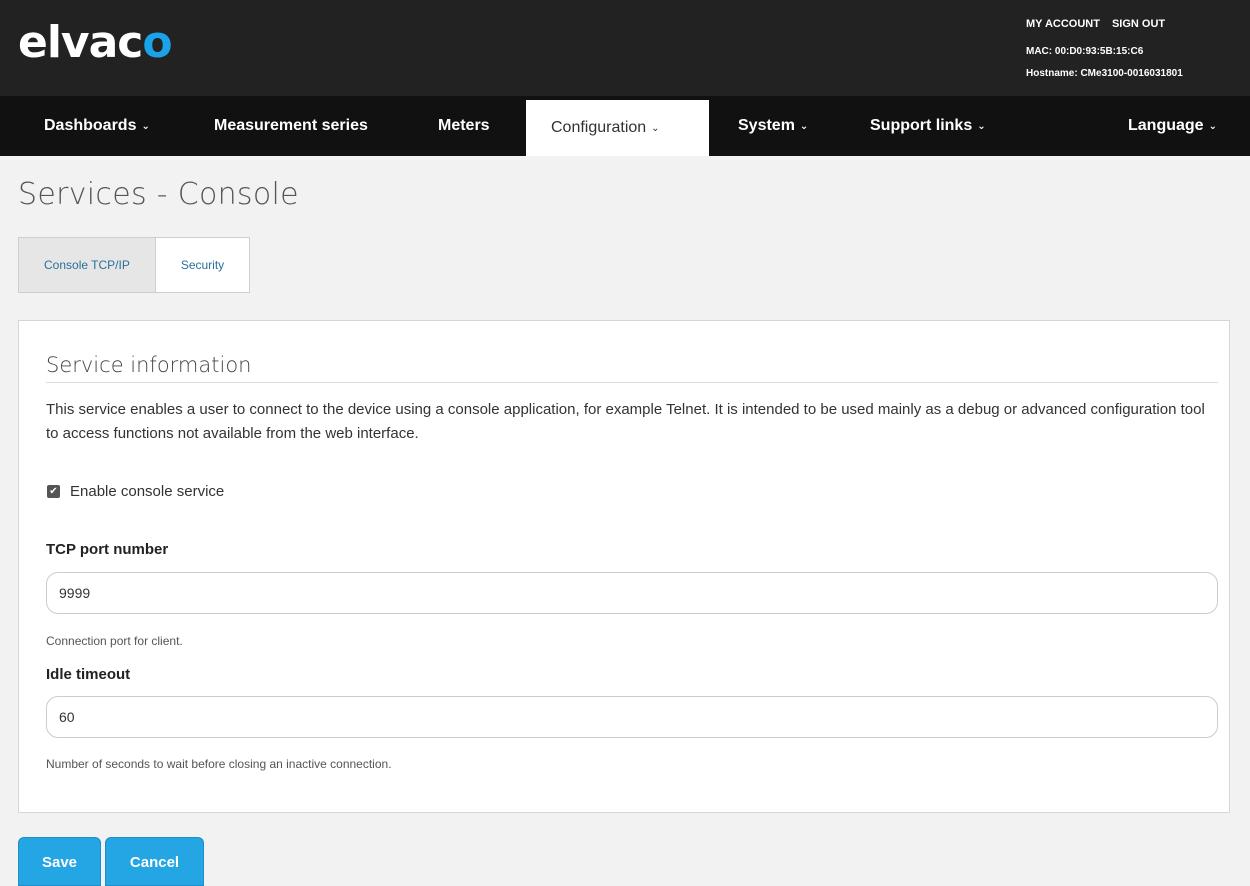 The height and width of the screenshot is (886, 1250). Describe the element at coordinates (632, 382) in the screenshot. I see `section-divider` at that location.